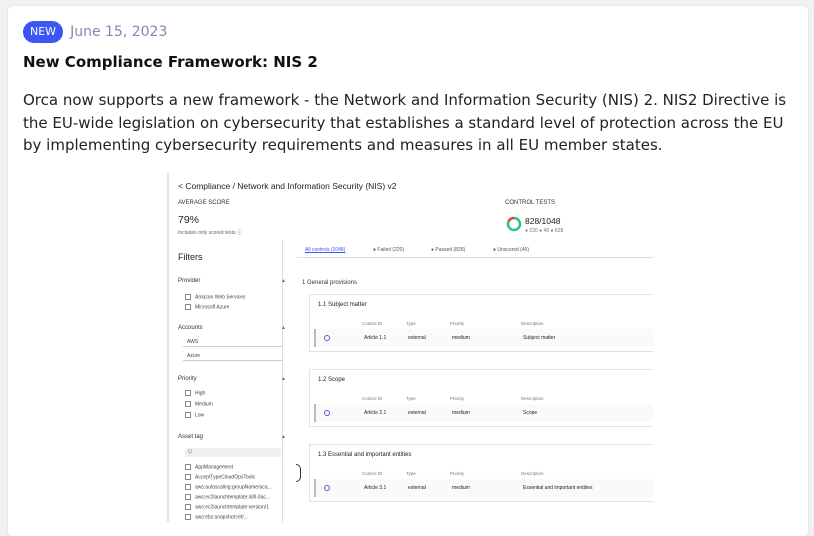 The height and width of the screenshot is (536, 814). I want to click on tab-passed: ● Passed (828), so click(448, 250).